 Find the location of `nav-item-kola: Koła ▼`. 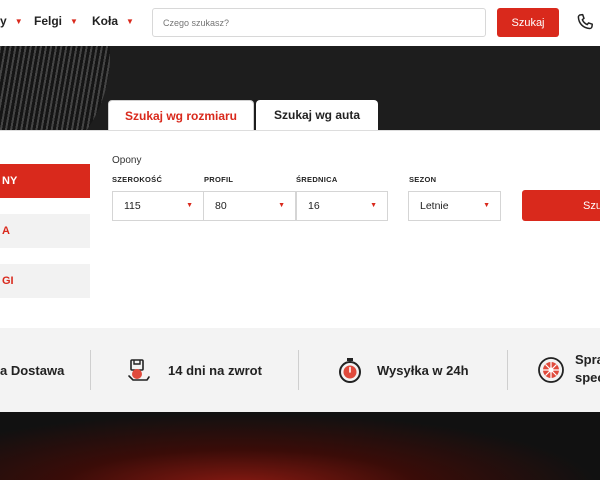

nav-item-kola: Koła ▼ is located at coordinates (113, 21).